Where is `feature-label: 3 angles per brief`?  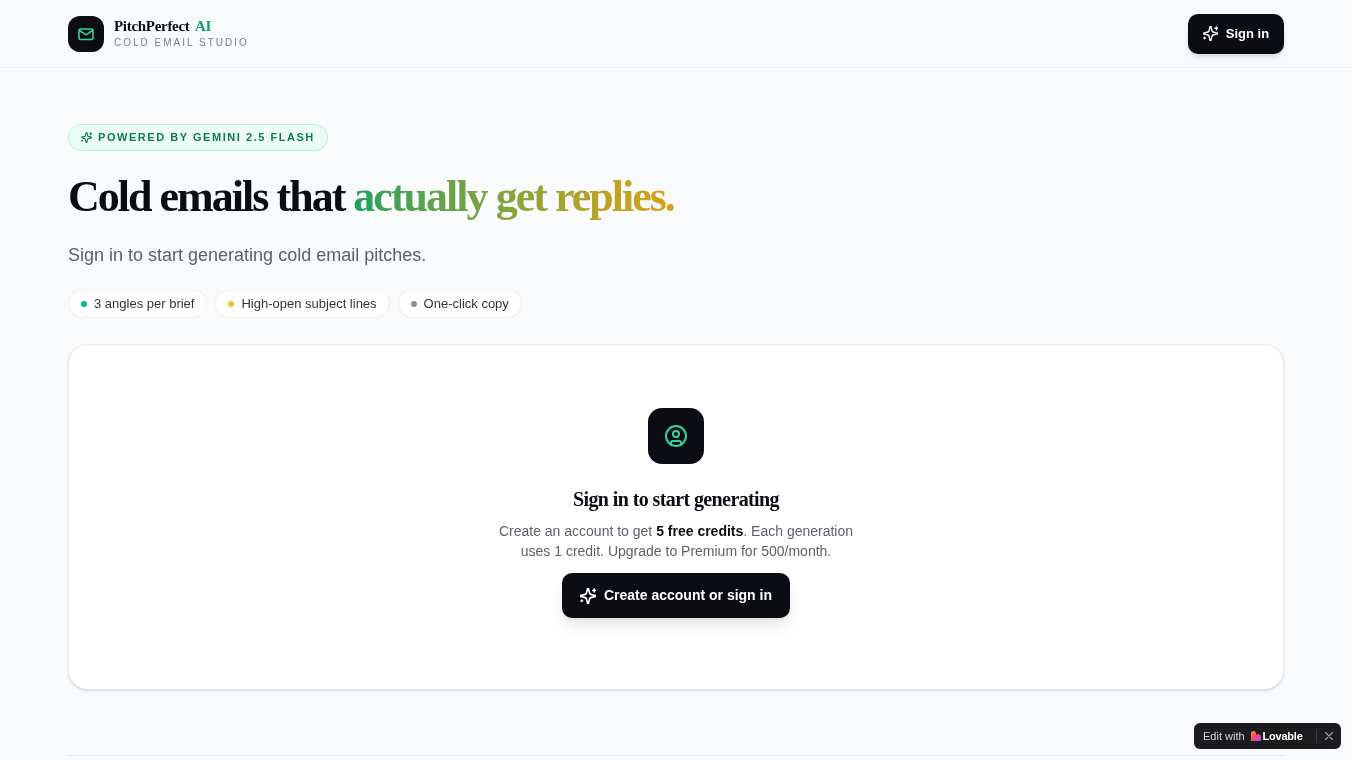
feature-label: 3 angles per brief is located at coordinates (144, 303).